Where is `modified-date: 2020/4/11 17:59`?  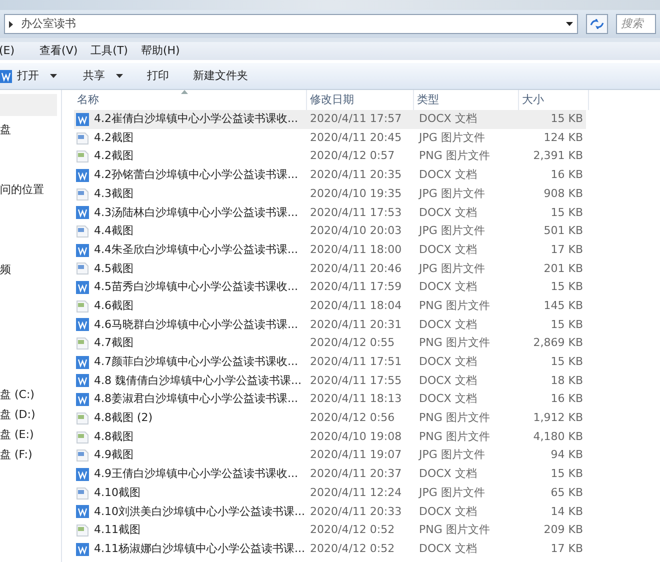 modified-date: 2020/4/11 17:59 is located at coordinates (356, 287).